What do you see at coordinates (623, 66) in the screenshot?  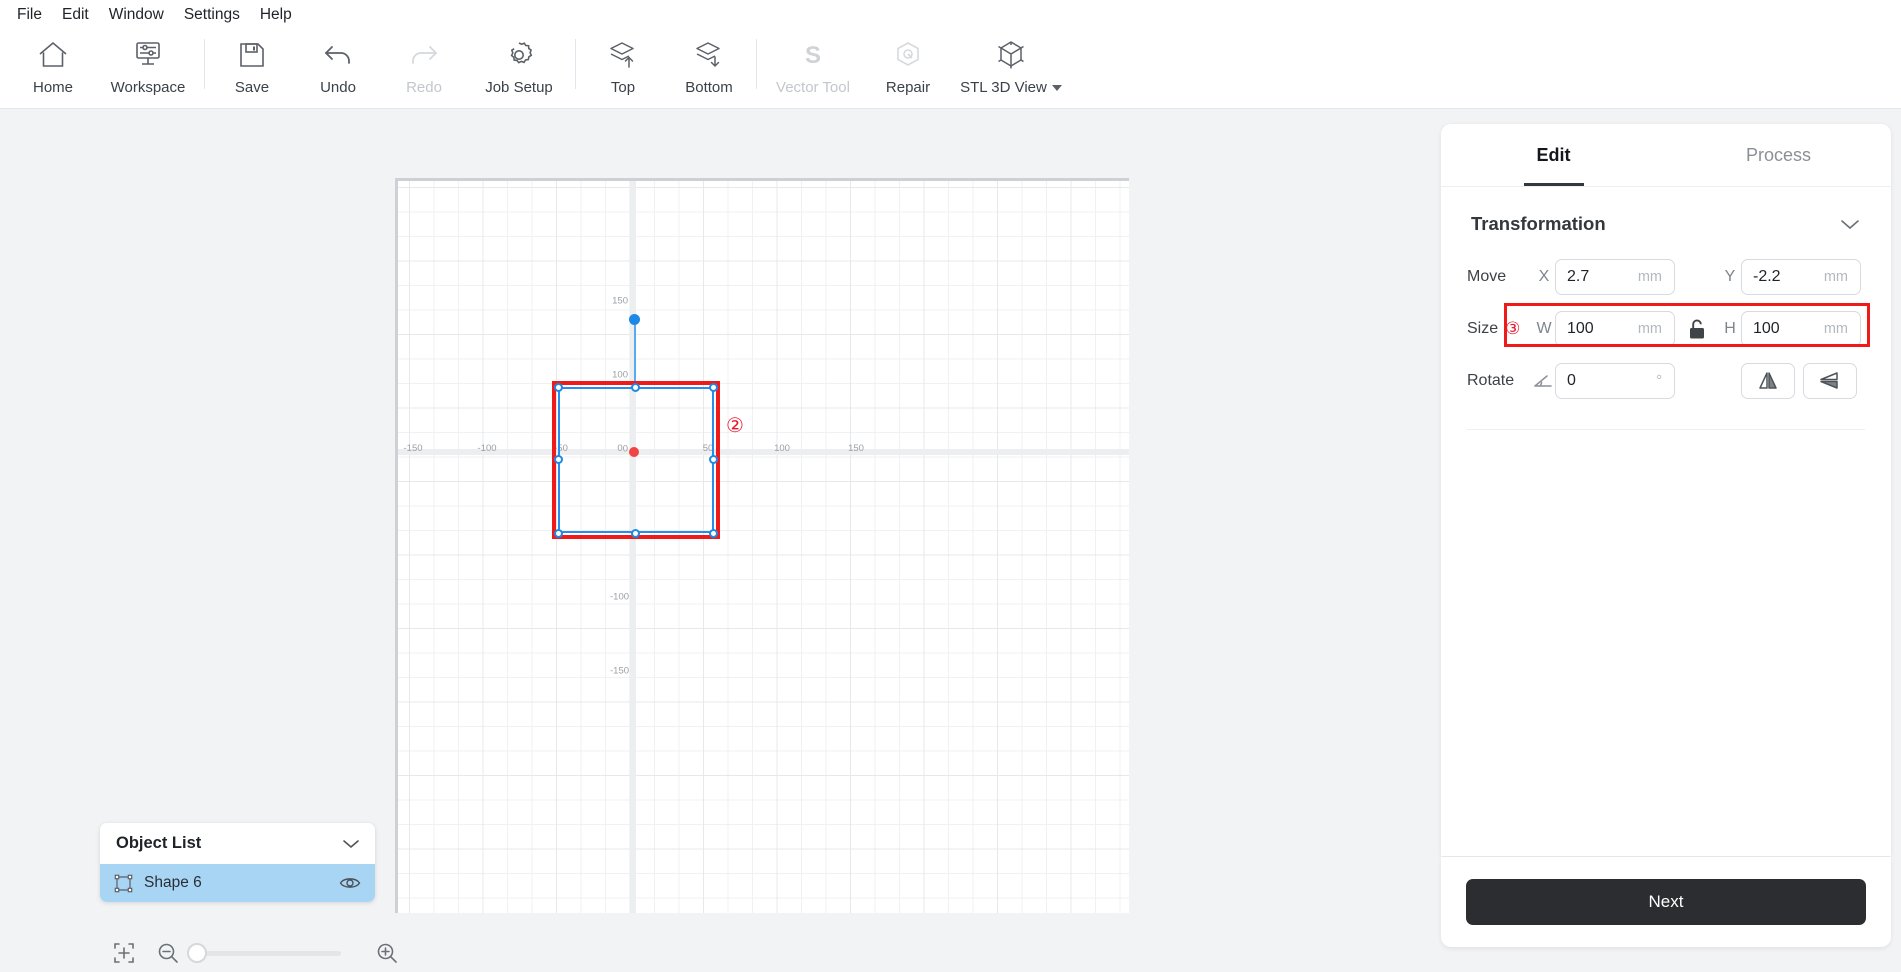 I see `top-button: Top` at bounding box center [623, 66].